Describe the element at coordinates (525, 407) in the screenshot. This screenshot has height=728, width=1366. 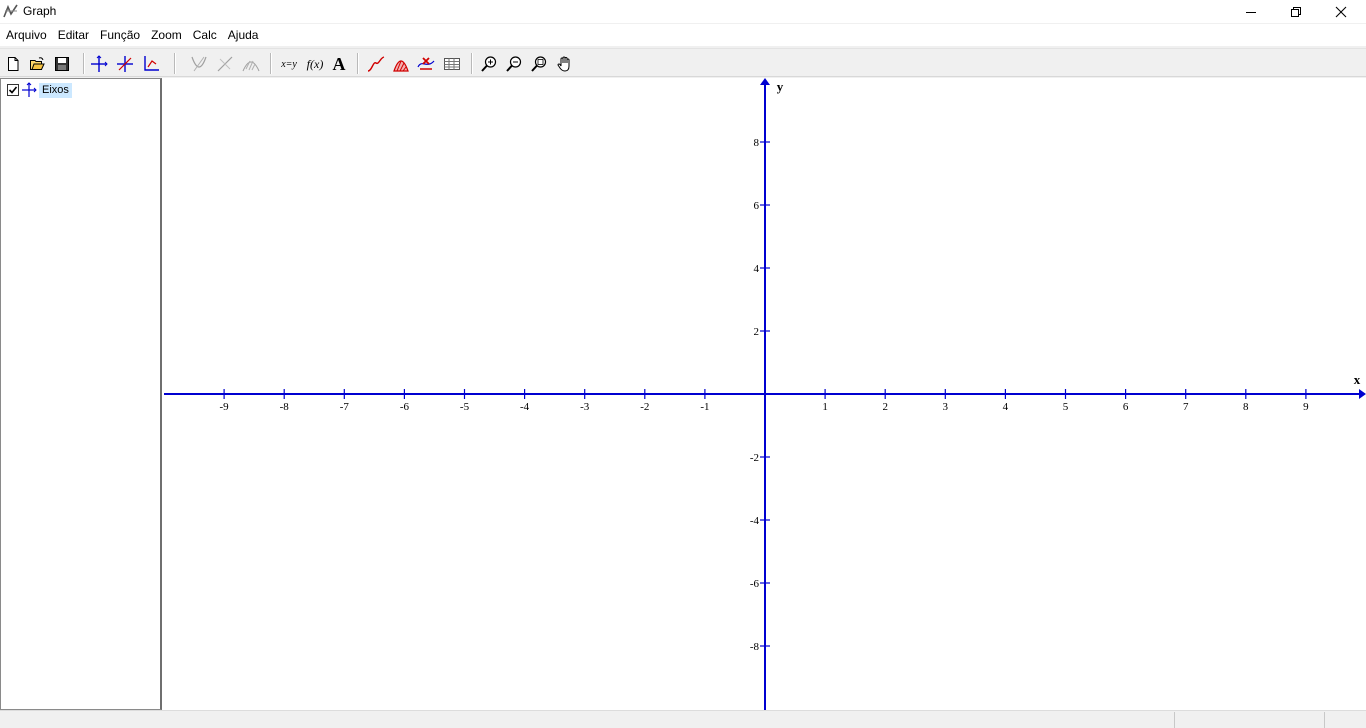
I see `x-tick-label: -4` at that location.